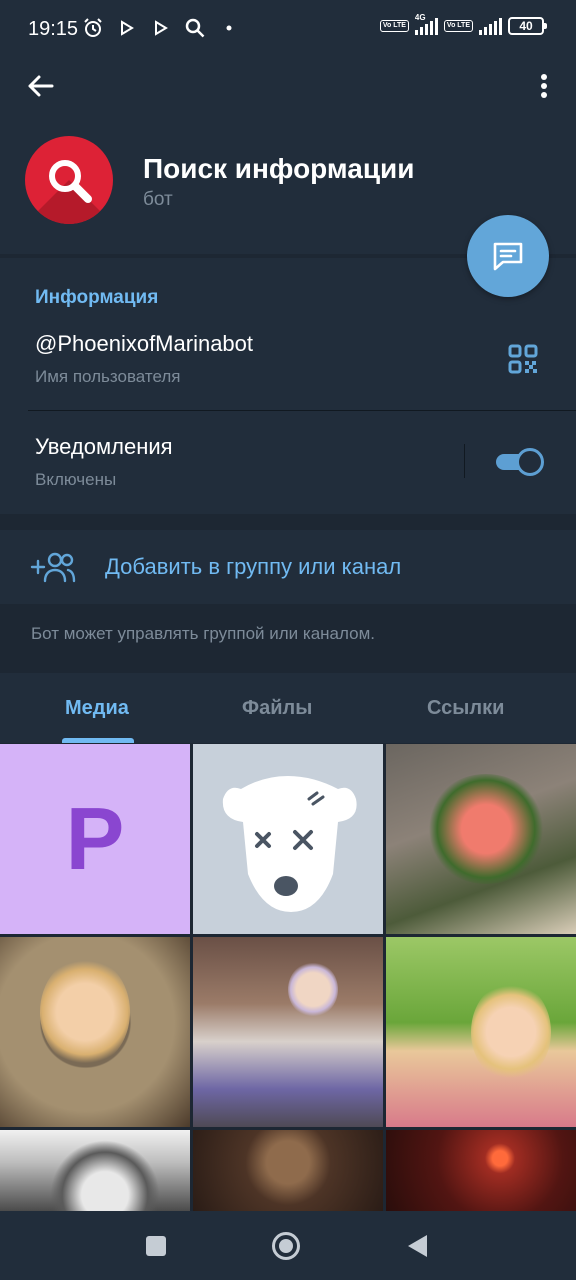 The height and width of the screenshot is (1280, 576). Describe the element at coordinates (203, 633) in the screenshot. I see `add-to-group-hint: Бот может управлять группой или каналом.` at that location.